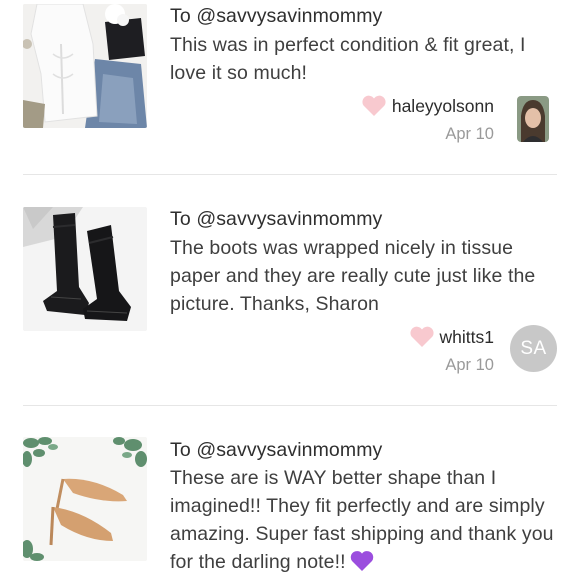 The width and height of the screenshot is (580, 580). Describe the element at coordinates (451, 350) in the screenshot. I see `review-meta: whitts1 Apr 10` at that location.